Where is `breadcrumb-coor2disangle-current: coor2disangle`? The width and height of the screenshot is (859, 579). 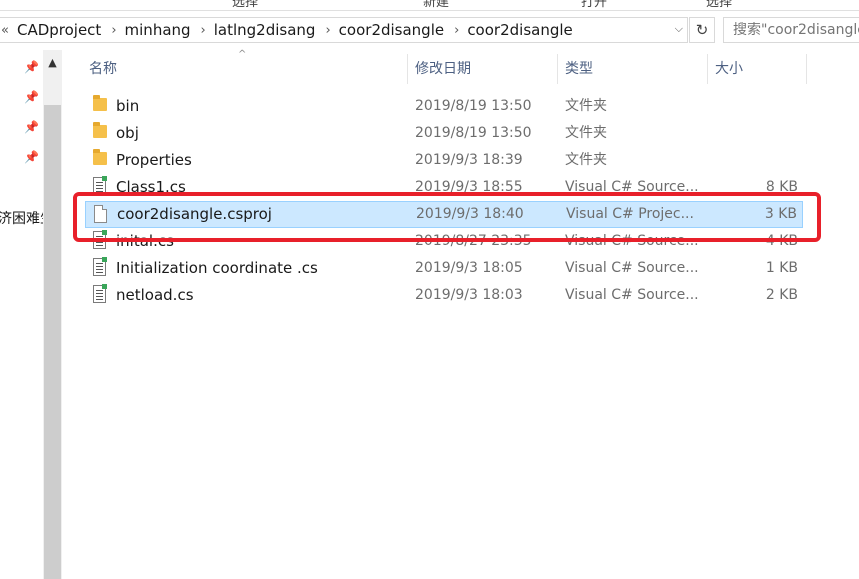
breadcrumb-coor2disangle-current: coor2disangle is located at coordinates (519, 30).